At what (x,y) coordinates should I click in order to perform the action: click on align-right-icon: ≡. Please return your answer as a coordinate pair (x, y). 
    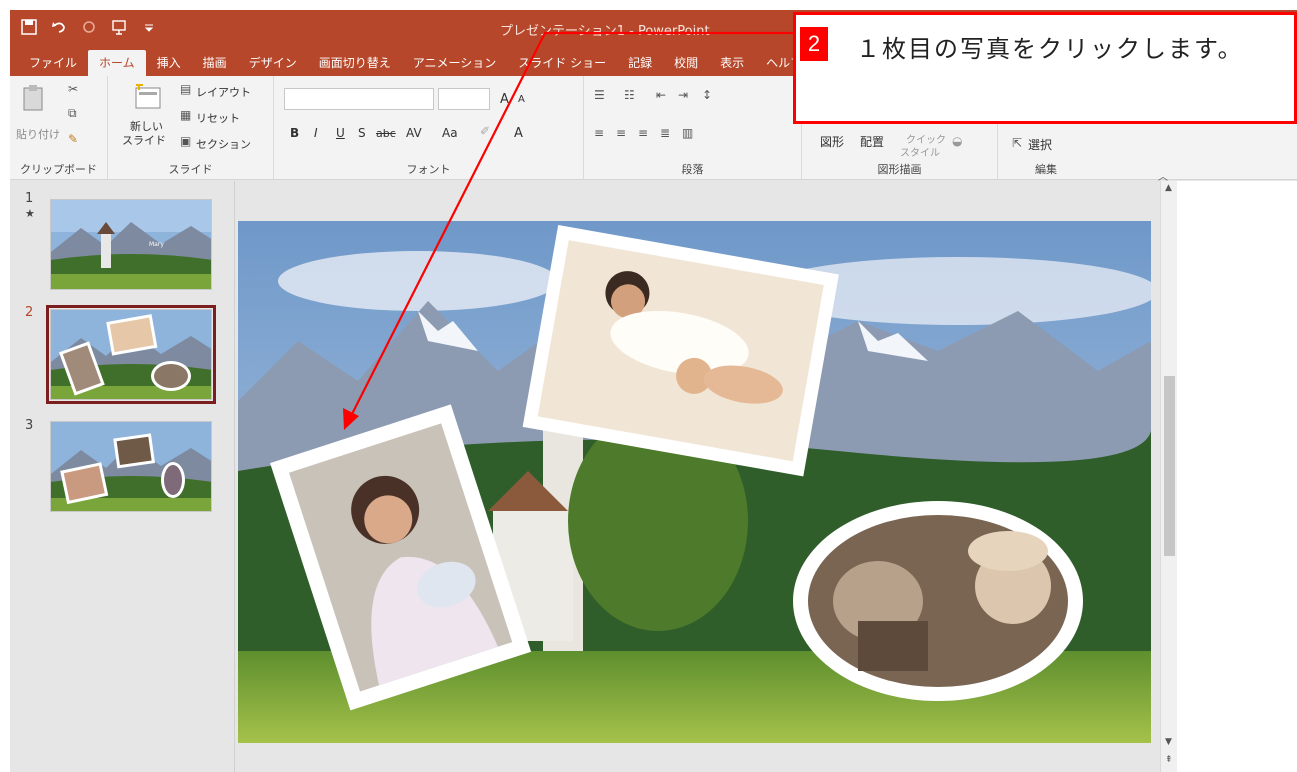
    Looking at the image, I should click on (643, 133).